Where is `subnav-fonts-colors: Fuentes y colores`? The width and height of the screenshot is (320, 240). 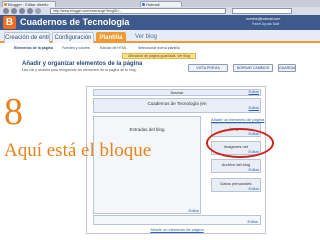
subnav-fonts-colors: Fuentes y colores is located at coordinates (76, 48).